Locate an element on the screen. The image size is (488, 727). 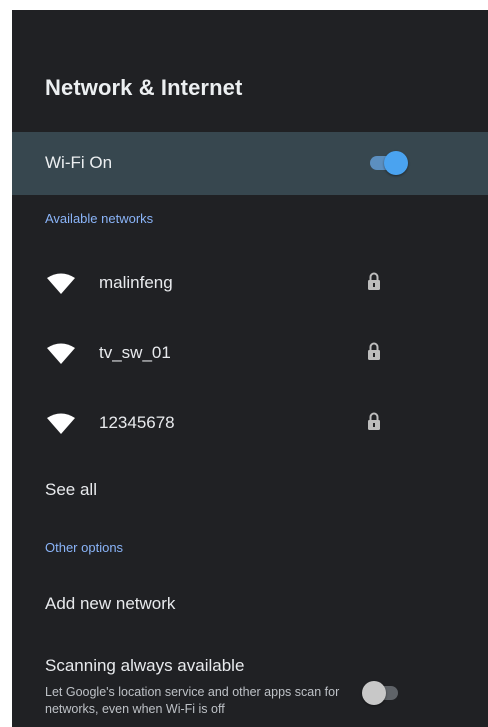
available-networks-header: Available networks is located at coordinates (99, 218).